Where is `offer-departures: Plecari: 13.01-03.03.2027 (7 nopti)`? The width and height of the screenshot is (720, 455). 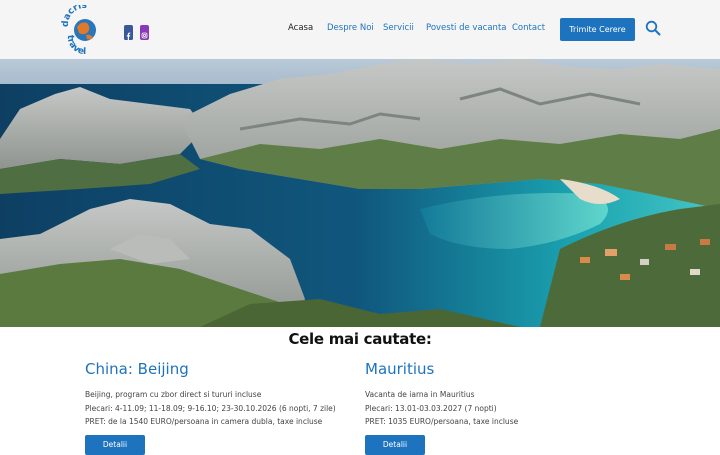
offer-departures: Plecari: 13.01-03.03.2027 (7 nopti) is located at coordinates (431, 408).